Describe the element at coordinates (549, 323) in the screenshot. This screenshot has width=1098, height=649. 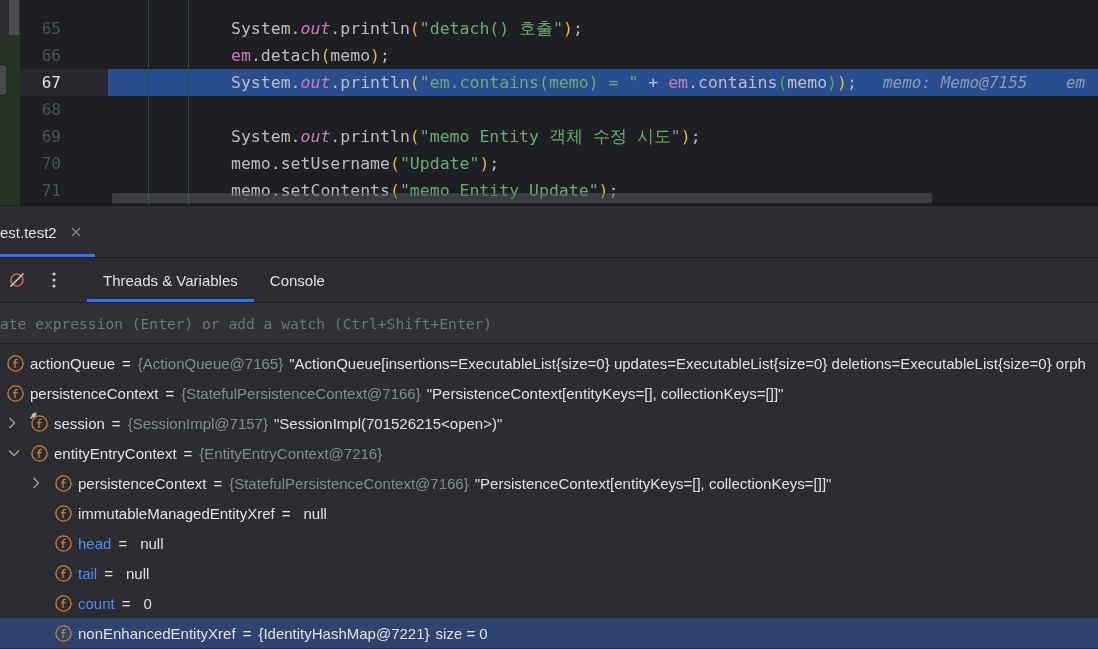
I see `evaluate-expression-field: ate expression (Enter) or add a watch (Ctrl+Shift+Enter)` at that location.